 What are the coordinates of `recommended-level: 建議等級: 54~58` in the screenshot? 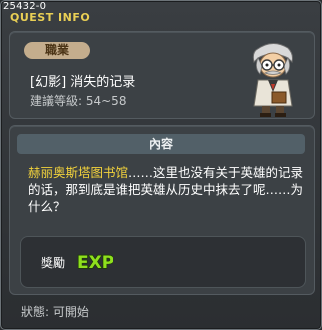 It's located at (78, 101).